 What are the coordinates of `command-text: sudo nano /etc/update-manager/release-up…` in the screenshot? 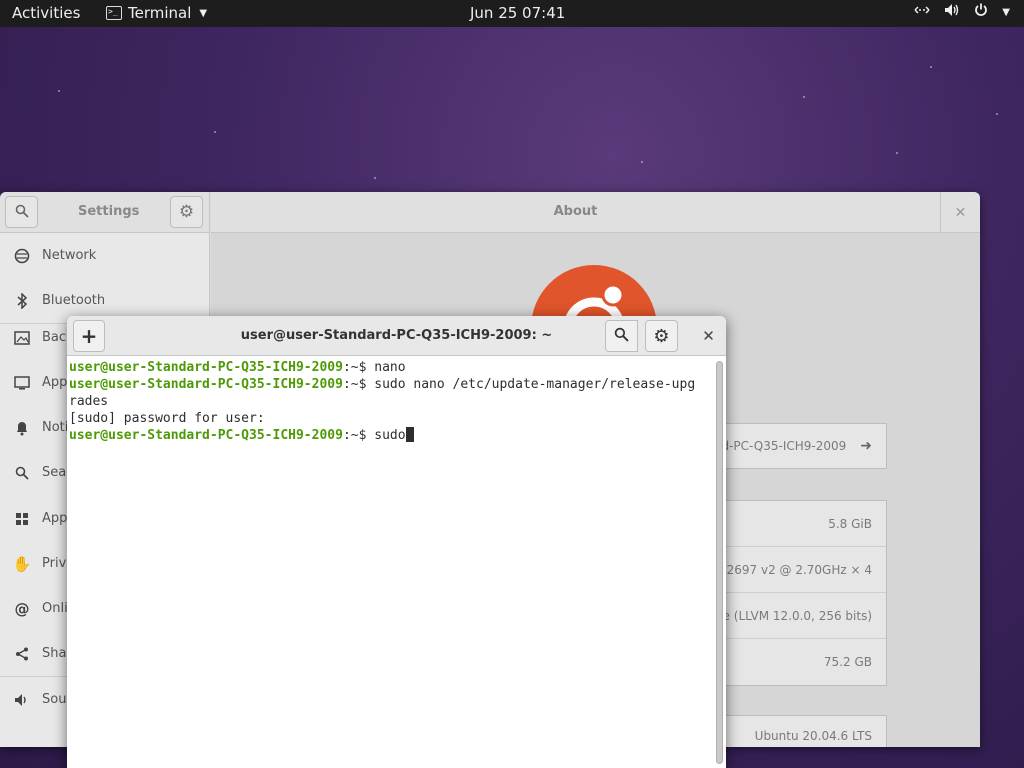 It's located at (535, 384).